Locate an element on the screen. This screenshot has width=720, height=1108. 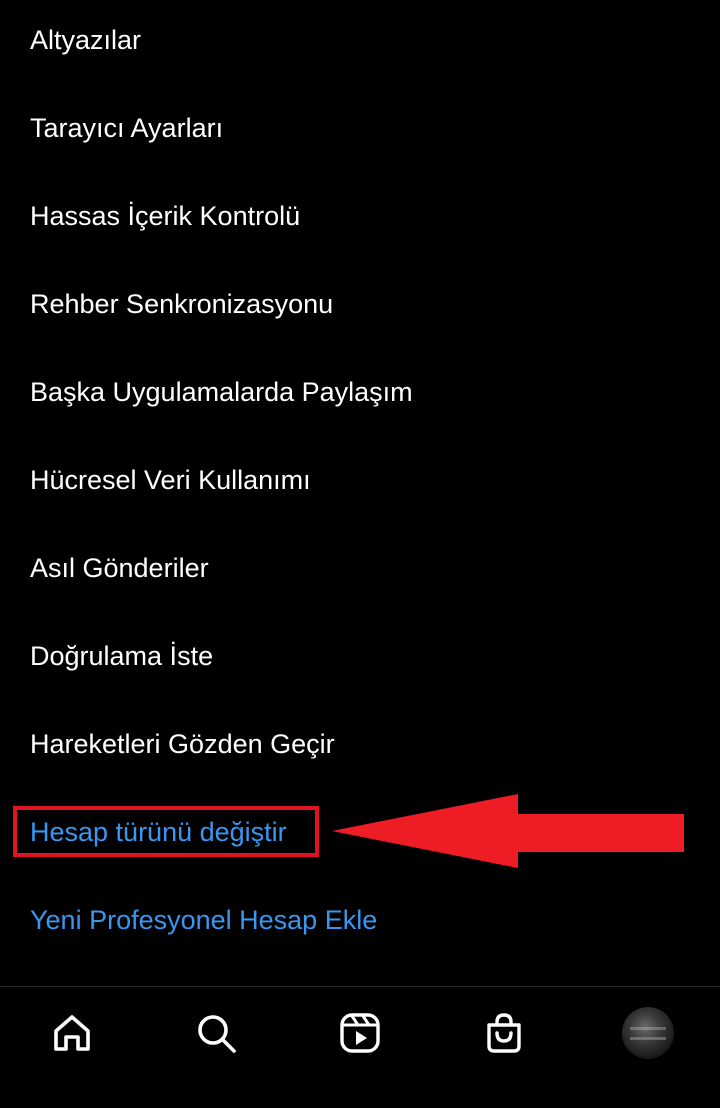
pointer-arrow is located at coordinates (508, 831).